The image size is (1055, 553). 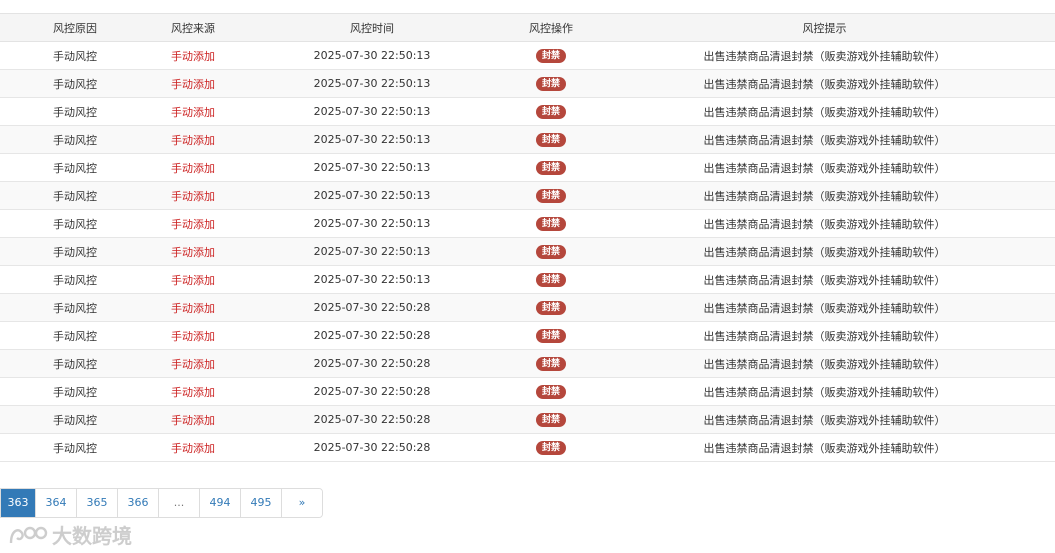 What do you see at coordinates (301, 503) in the screenshot?
I see `pagination-next-button: »` at bounding box center [301, 503].